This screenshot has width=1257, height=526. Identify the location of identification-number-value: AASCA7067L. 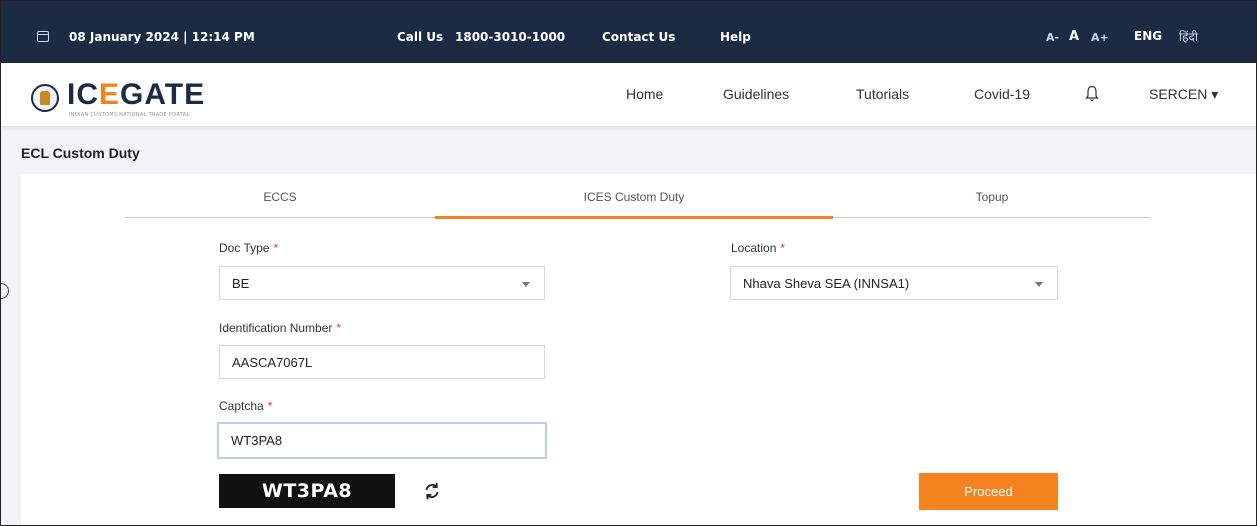
(272, 362).